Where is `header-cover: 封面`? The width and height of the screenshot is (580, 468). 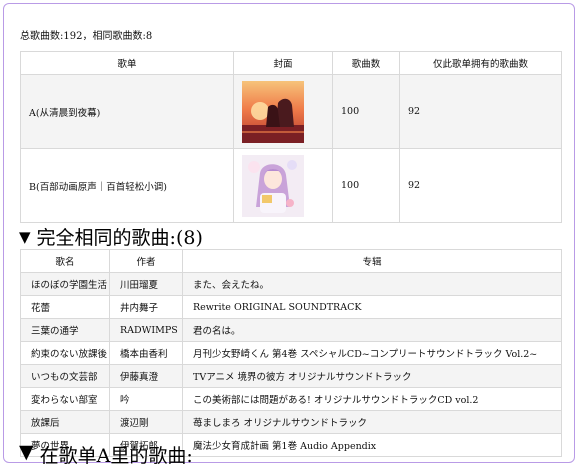 header-cover: 封面 is located at coordinates (283, 63).